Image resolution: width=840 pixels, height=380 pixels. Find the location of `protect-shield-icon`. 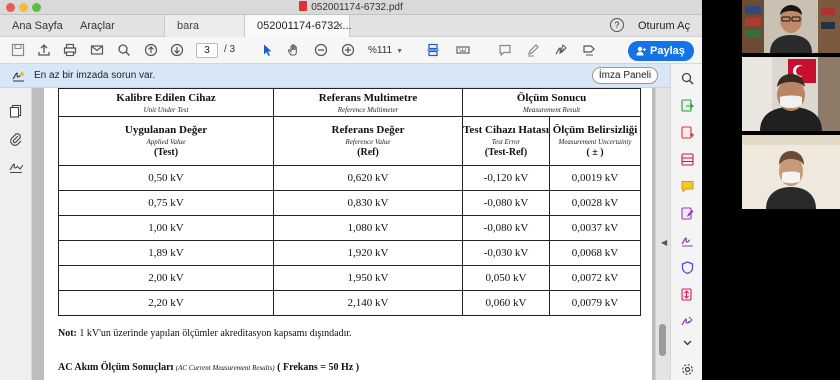

protect-shield-icon is located at coordinates (687, 267).